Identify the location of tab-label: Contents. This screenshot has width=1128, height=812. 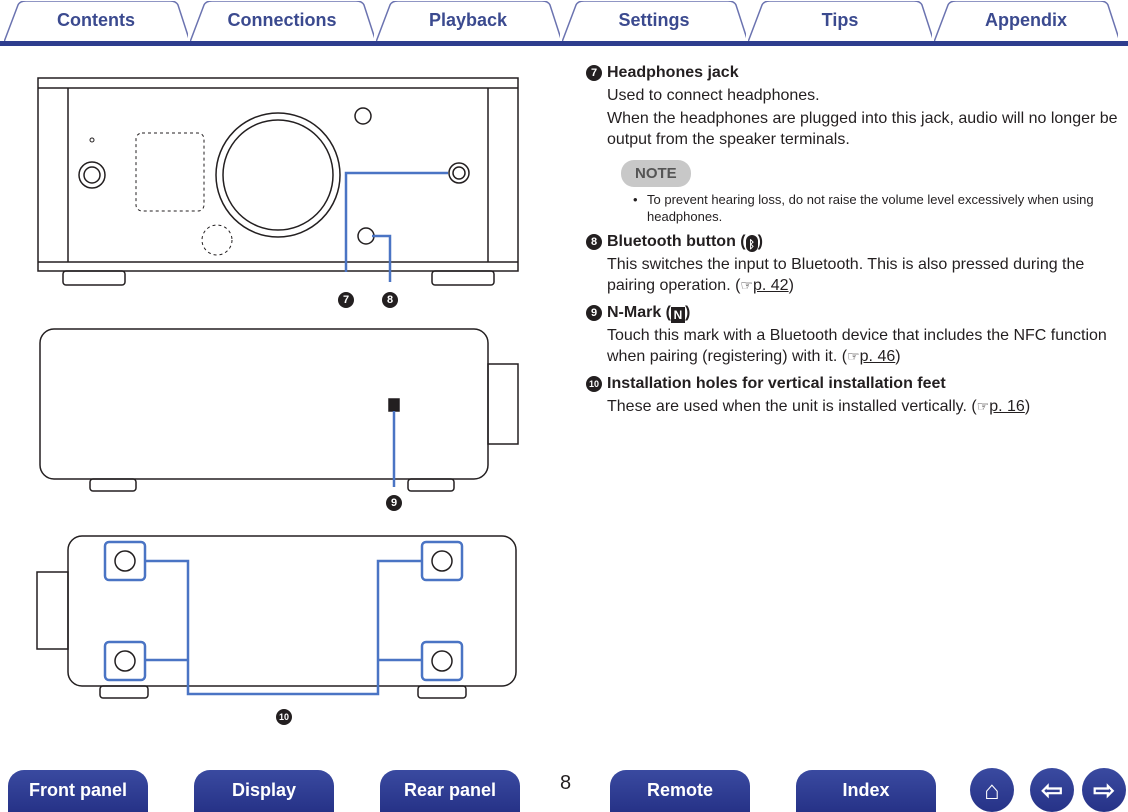
(96, 20).